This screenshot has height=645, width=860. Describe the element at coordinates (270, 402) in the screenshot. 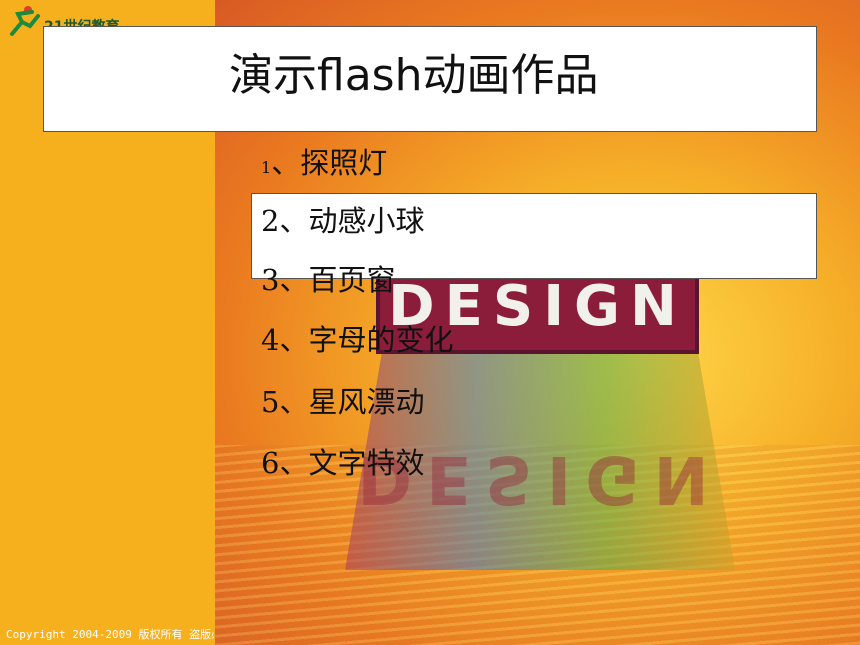

I see `item-number: 5` at that location.